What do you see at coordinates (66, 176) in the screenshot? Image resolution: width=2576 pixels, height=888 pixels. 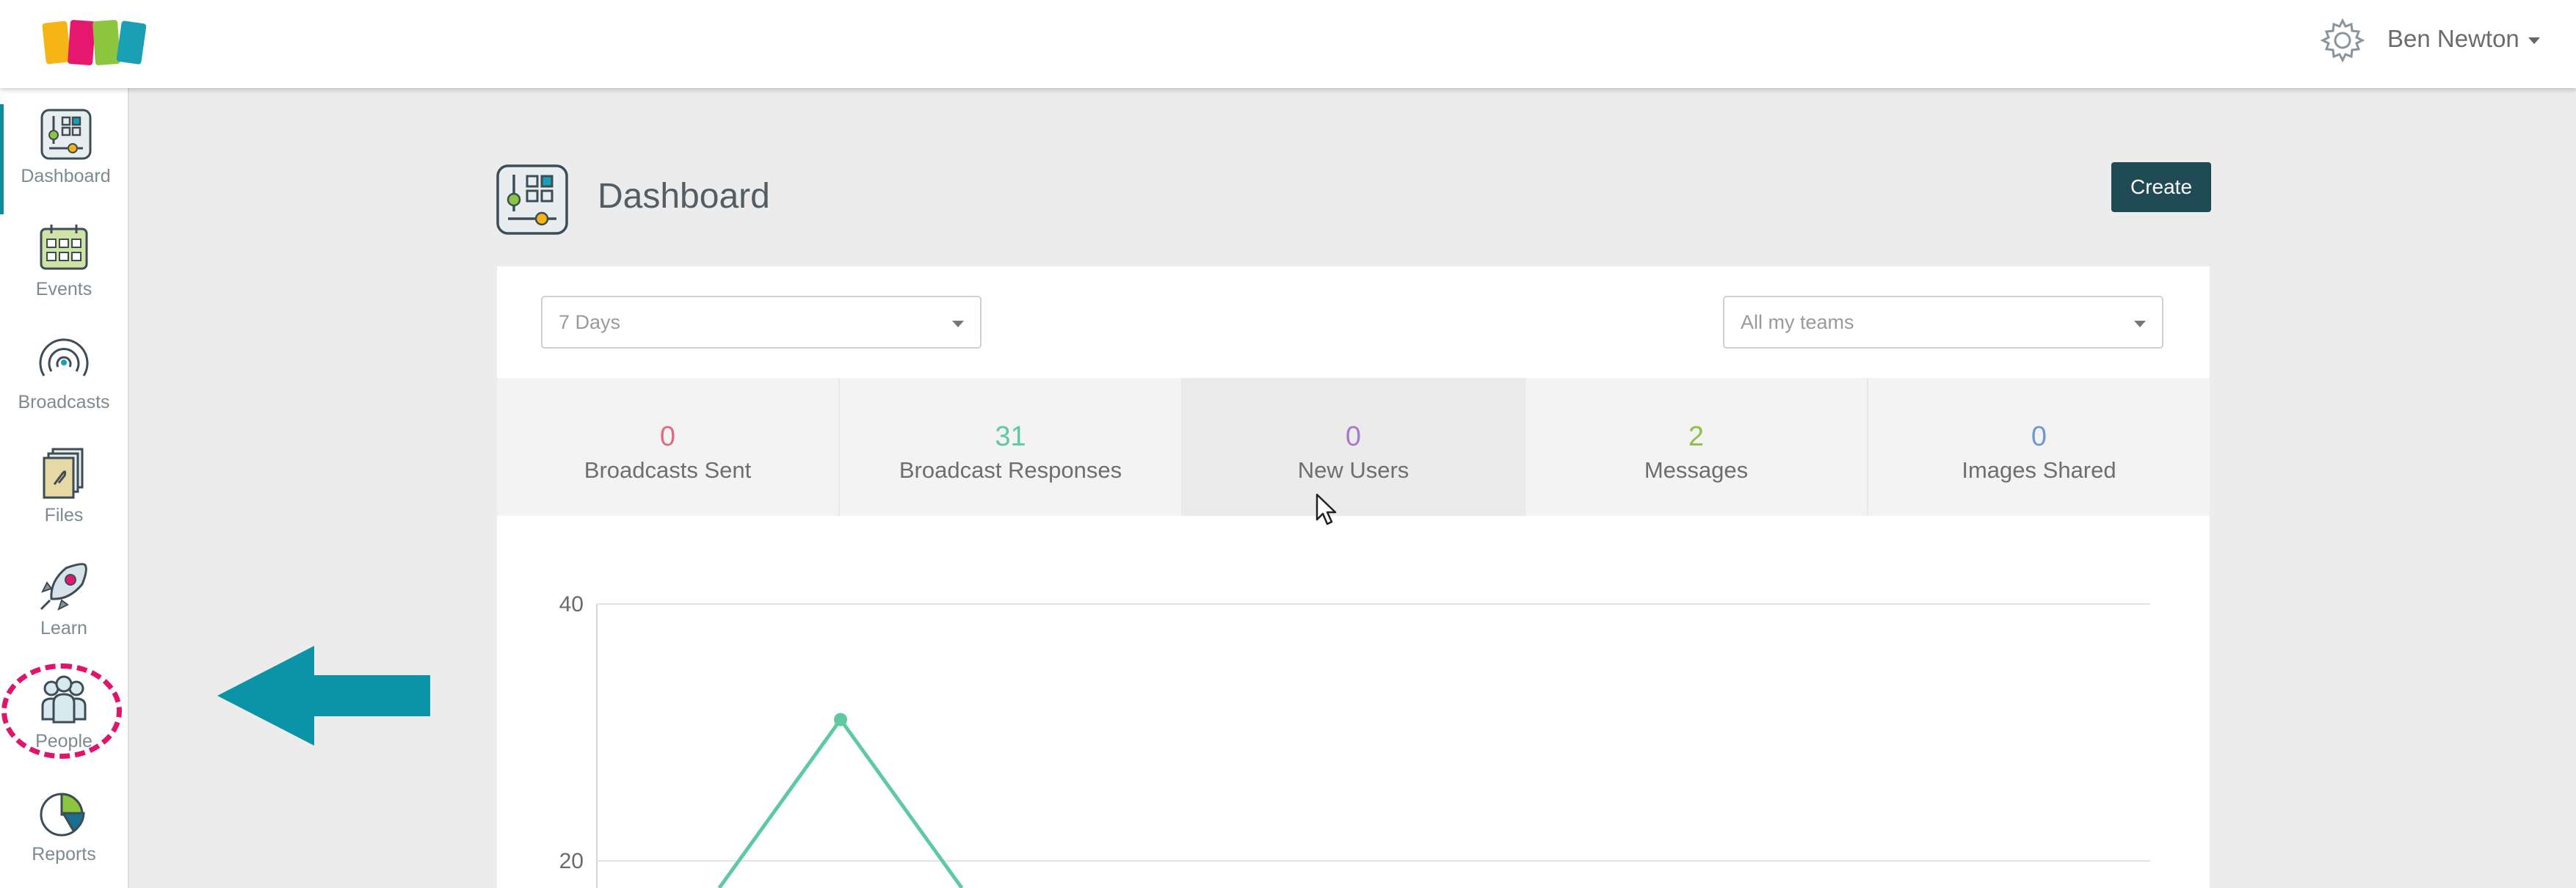 I see `sidebar-item-label: Dashboard` at bounding box center [66, 176].